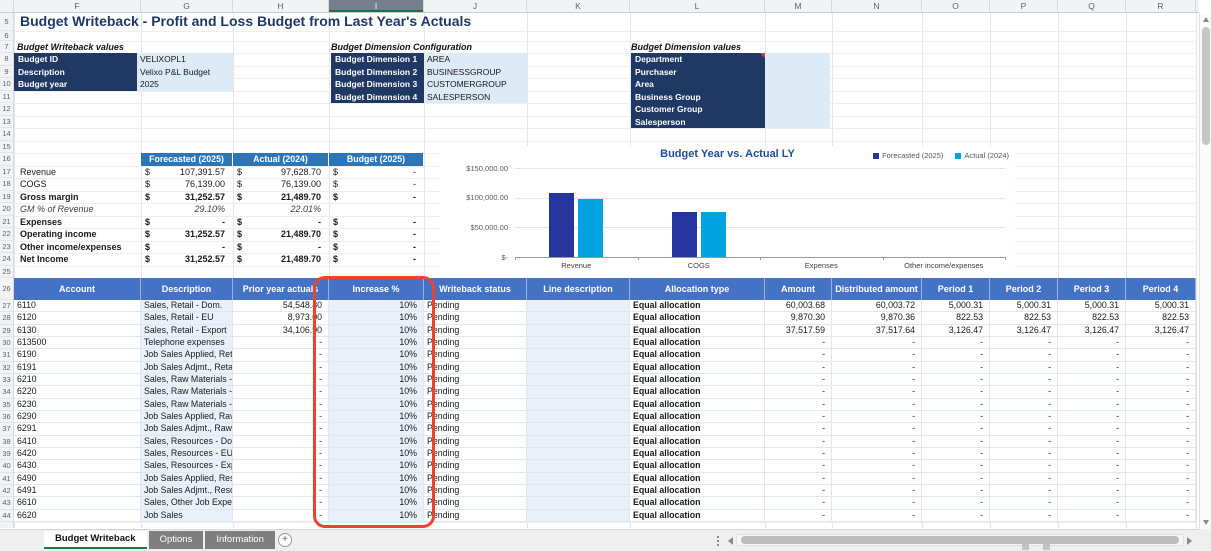 This screenshot has width=1211, height=551. Describe the element at coordinates (6, 380) in the screenshot. I see `row-header: 33` at that location.